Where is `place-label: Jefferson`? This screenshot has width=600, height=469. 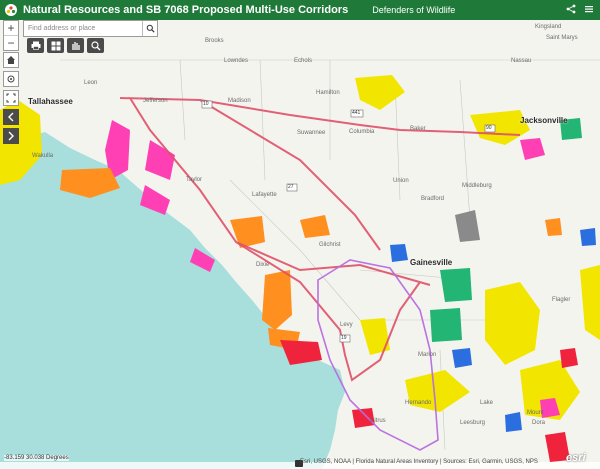
place-label: Jefferson is located at coordinates (155, 101).